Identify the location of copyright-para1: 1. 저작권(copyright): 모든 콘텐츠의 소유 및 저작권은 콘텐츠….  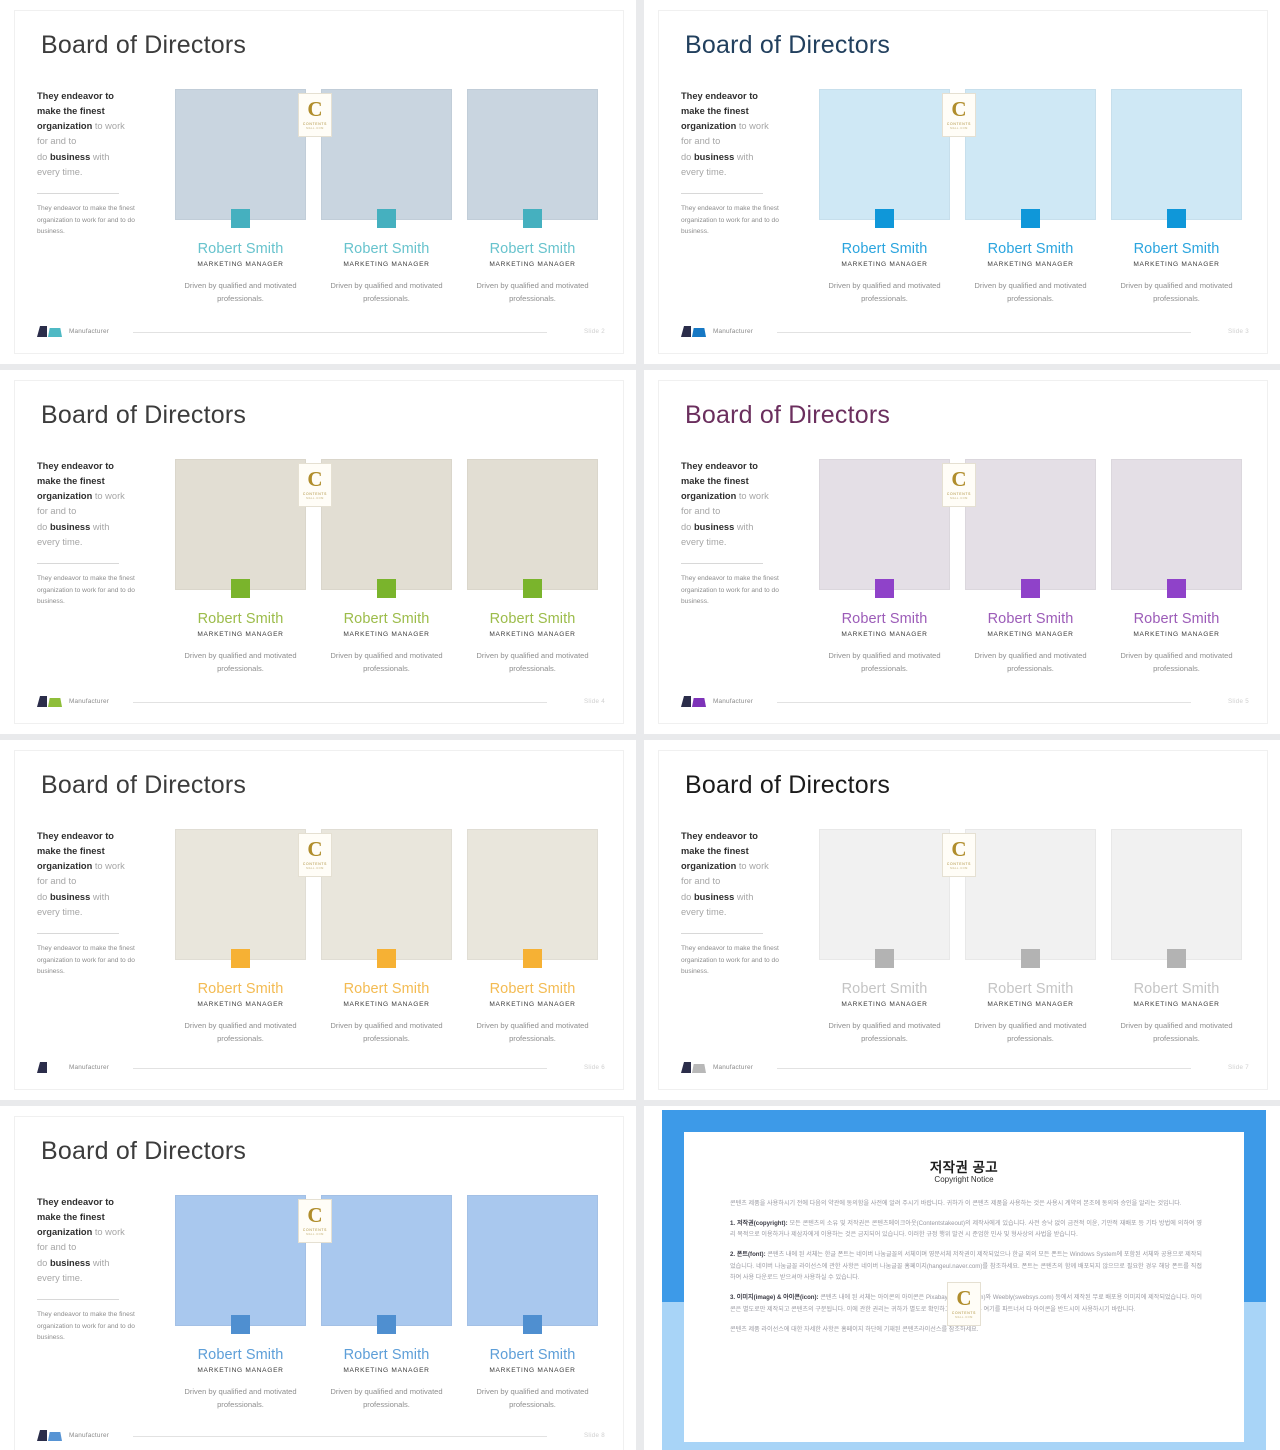
(966, 1229).